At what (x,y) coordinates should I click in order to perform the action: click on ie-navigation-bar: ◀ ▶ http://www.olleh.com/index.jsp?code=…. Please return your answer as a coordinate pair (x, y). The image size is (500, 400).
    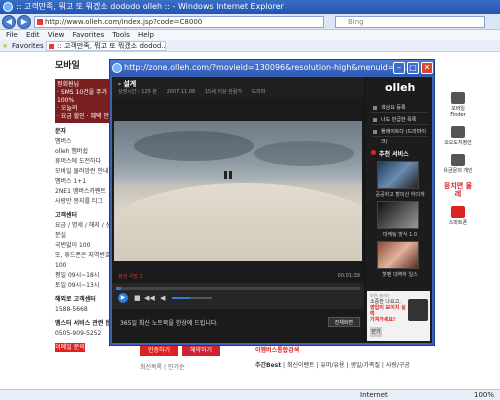
    Looking at the image, I should click on (250, 22).